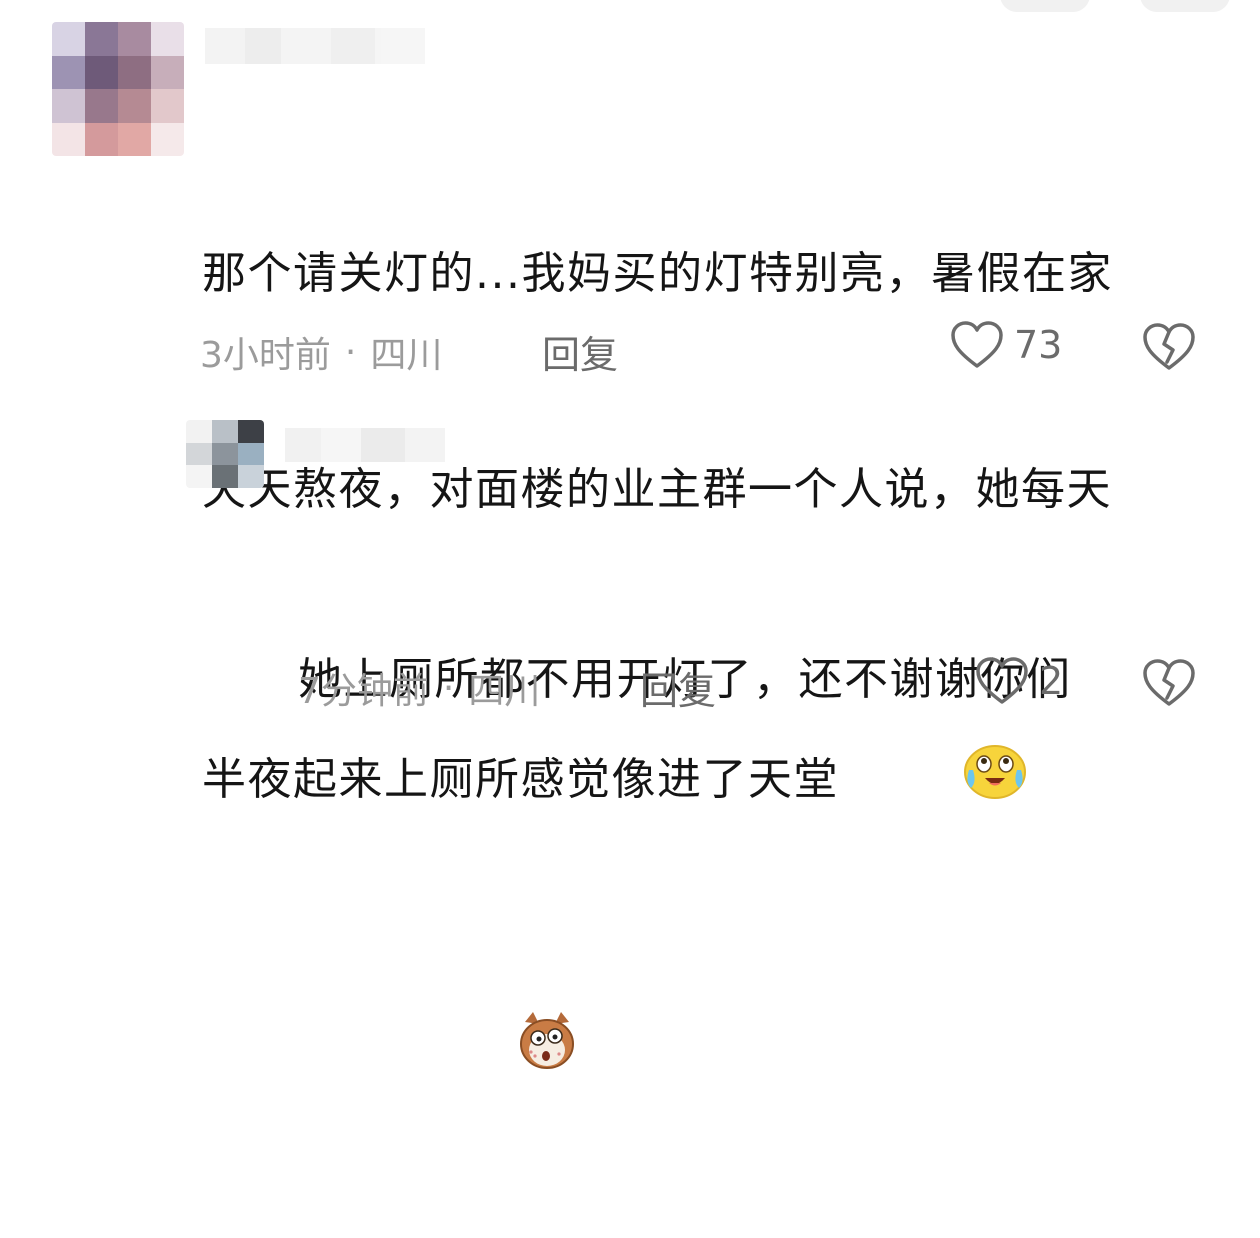  Describe the element at coordinates (1038, 345) in the screenshot. I see `like-count: 73` at that location.